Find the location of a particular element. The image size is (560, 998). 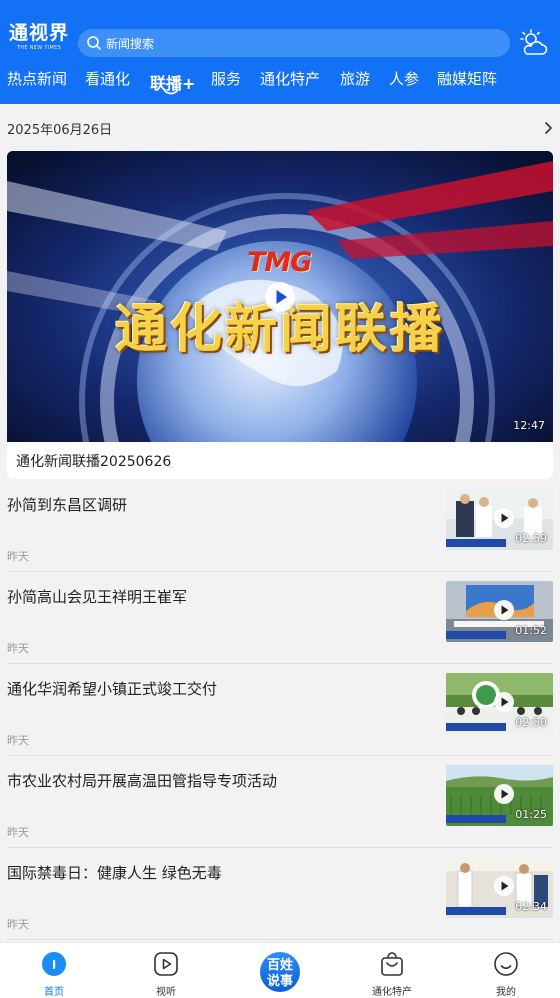

chevron-right-icon is located at coordinates (548, 128).